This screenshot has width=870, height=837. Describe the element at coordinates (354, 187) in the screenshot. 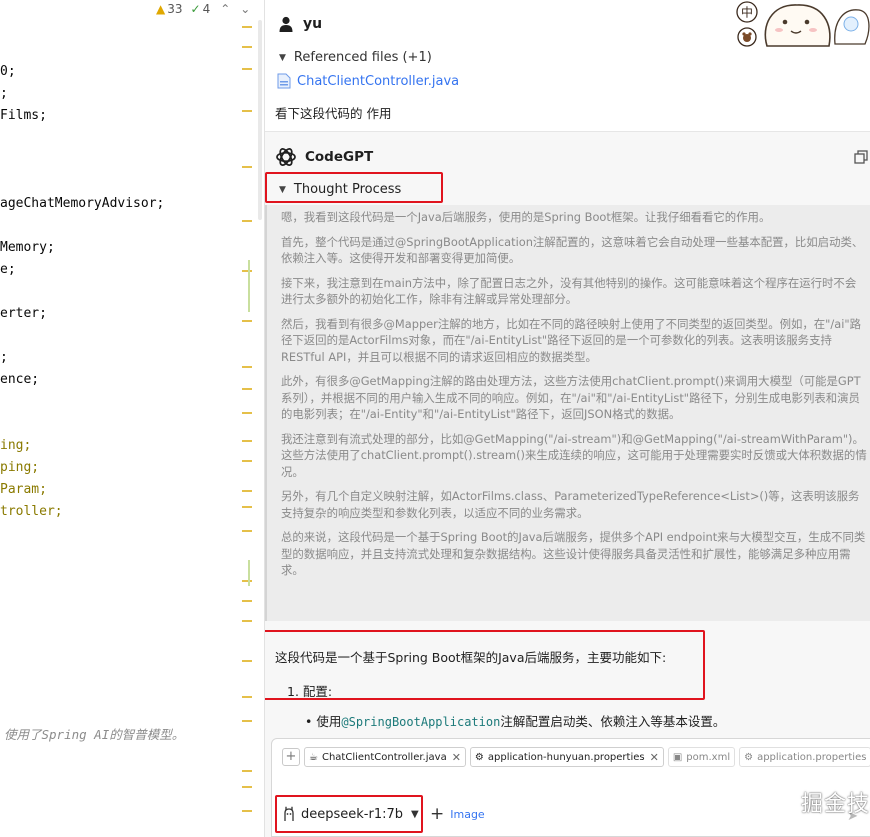

I see `thought-process-highlight` at that location.